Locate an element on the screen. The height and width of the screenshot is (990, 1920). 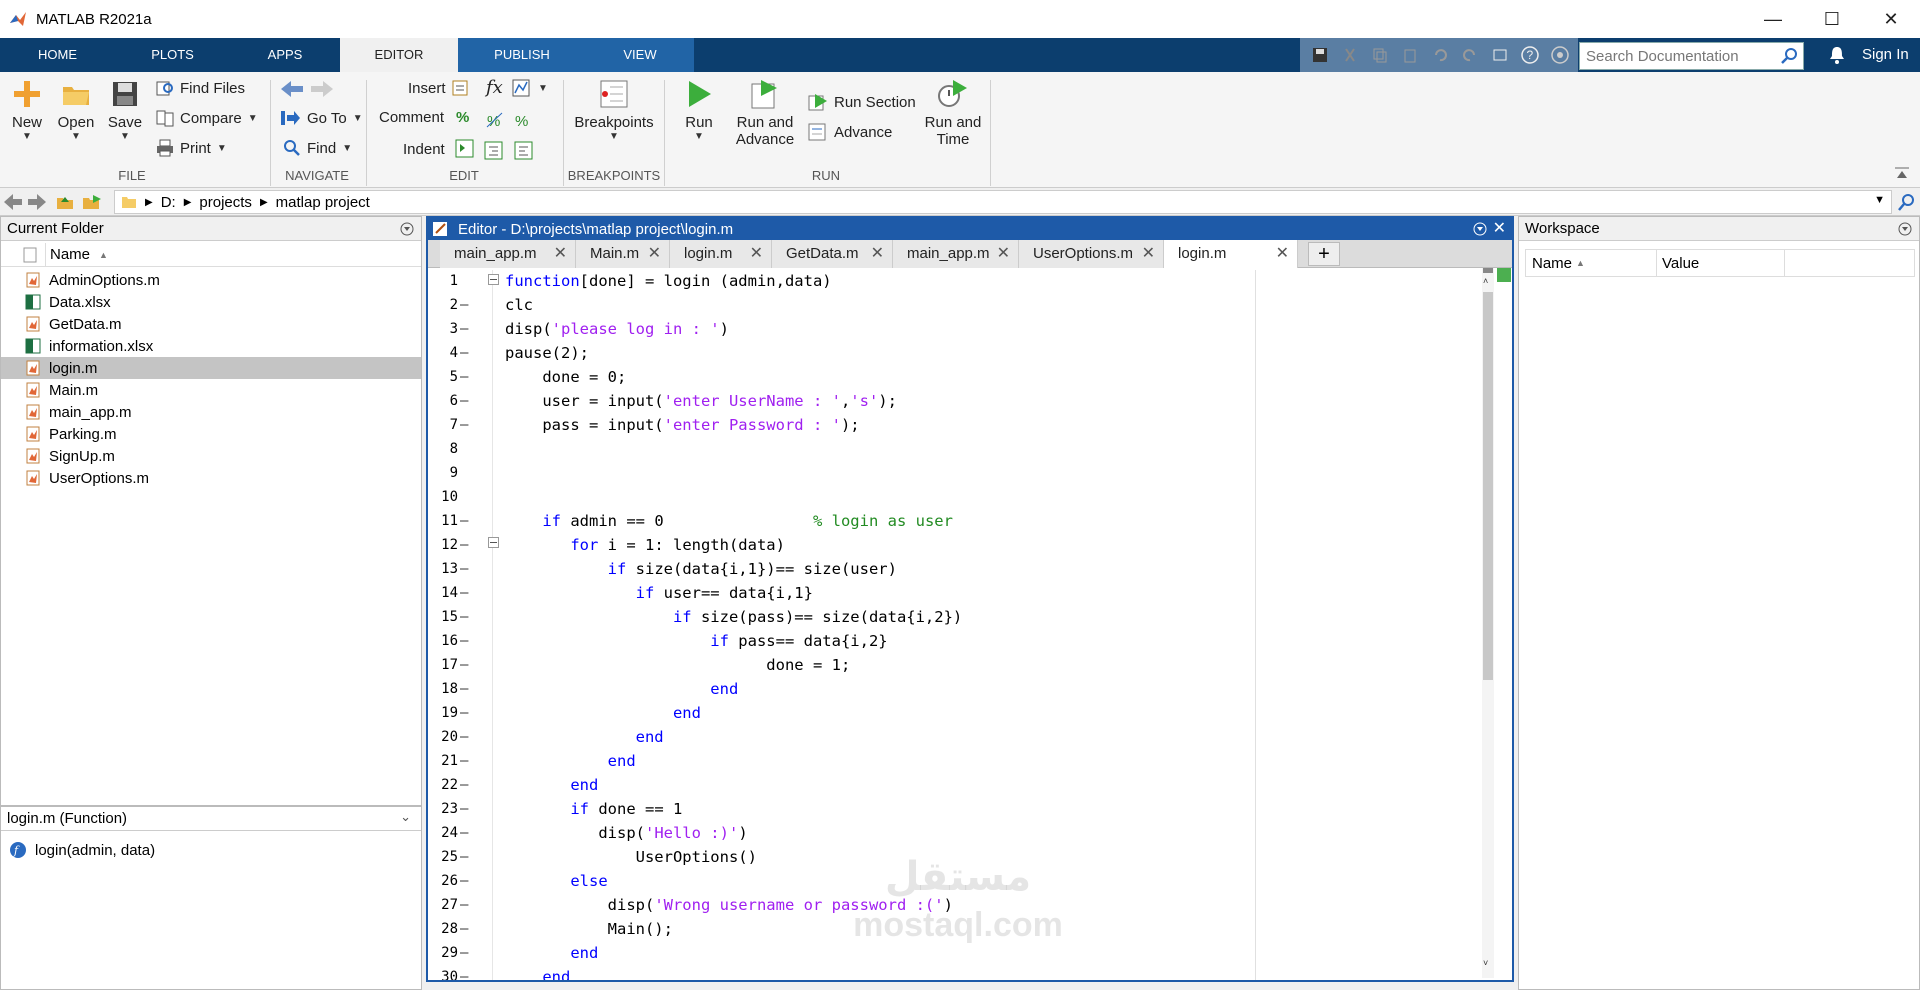
collapse-ribbon-icon is located at coordinates (1902, 173).